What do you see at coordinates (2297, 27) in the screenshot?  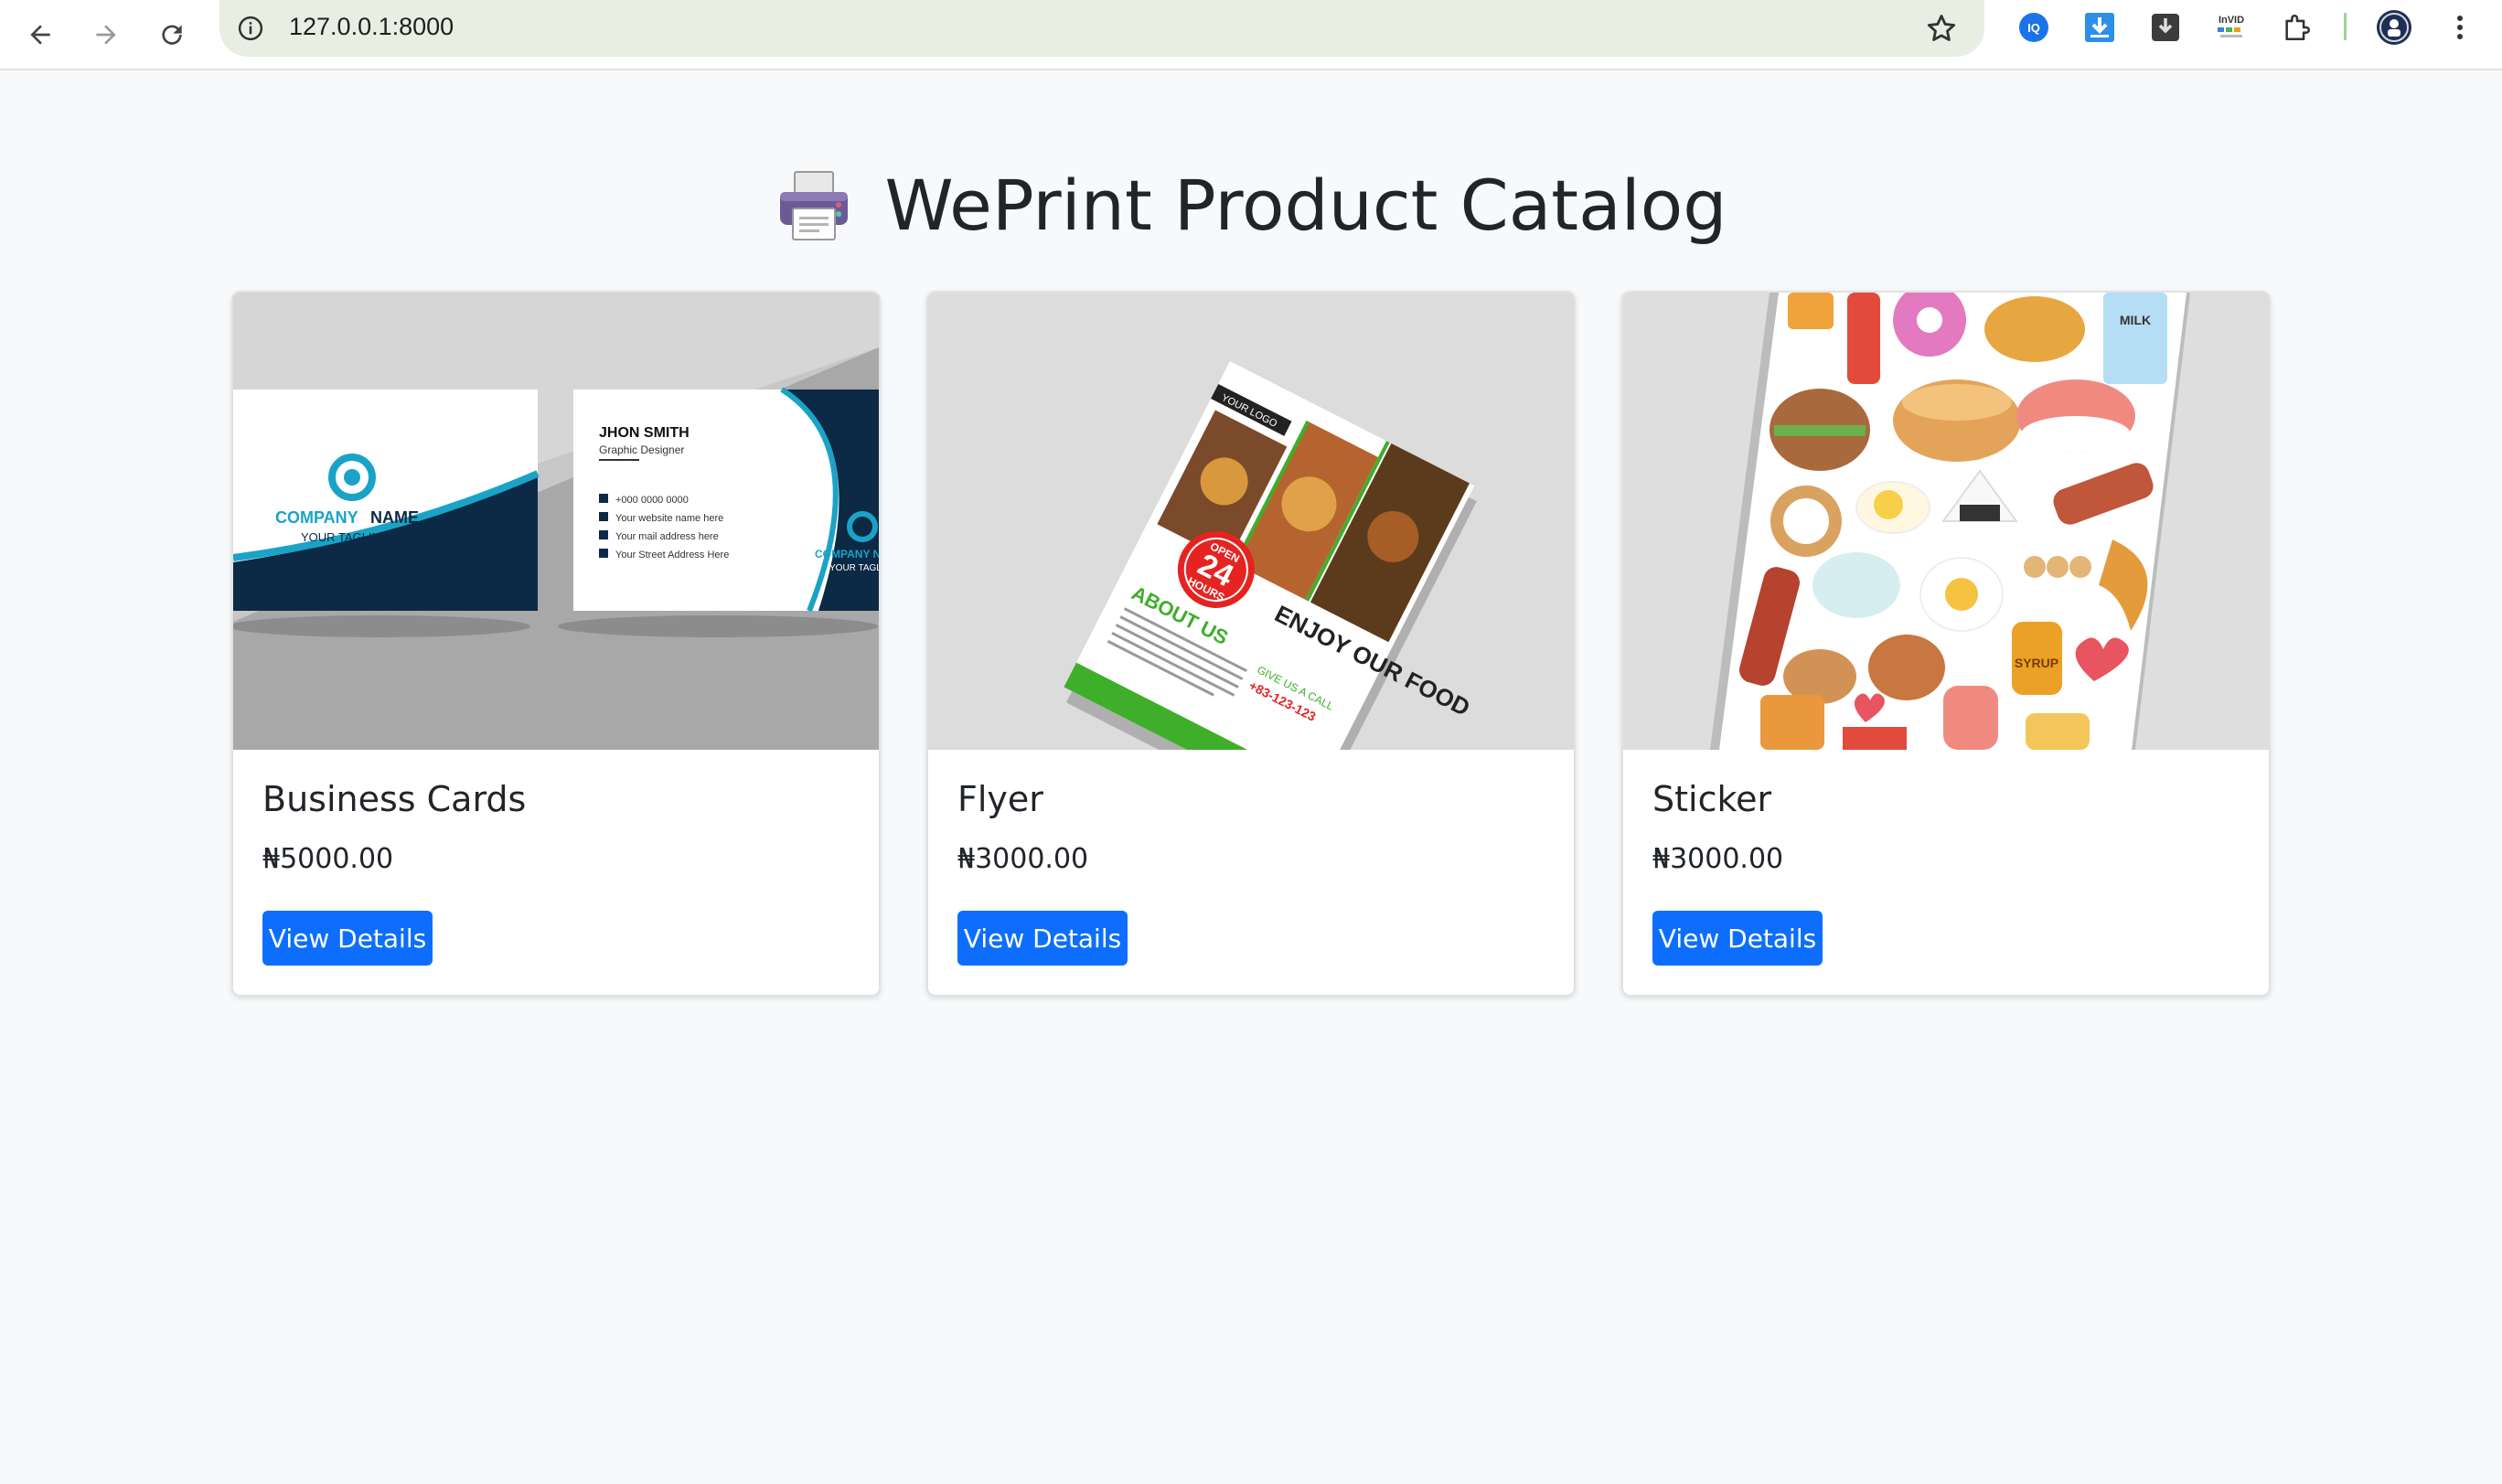 I see `puzzle-extensions-icon` at bounding box center [2297, 27].